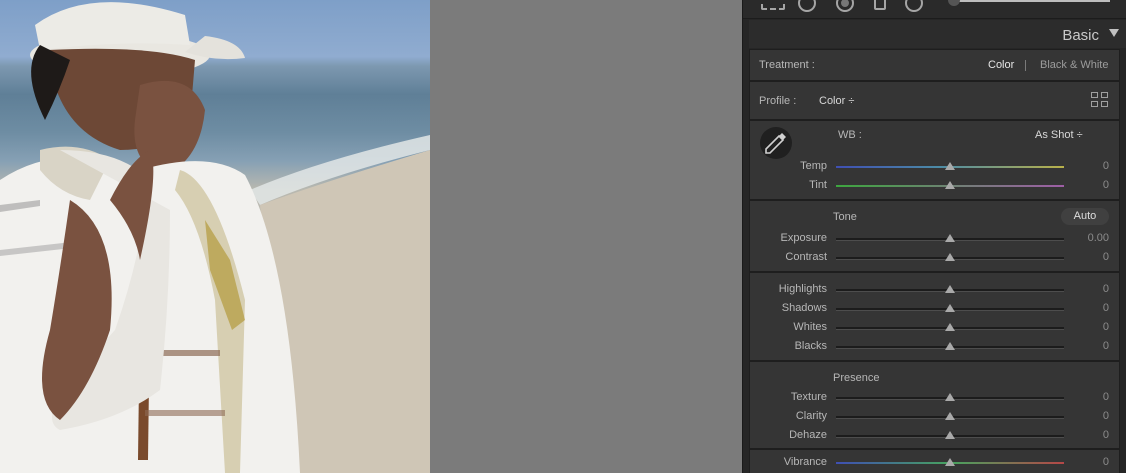  I want to click on presence-label: Presence, so click(856, 378).